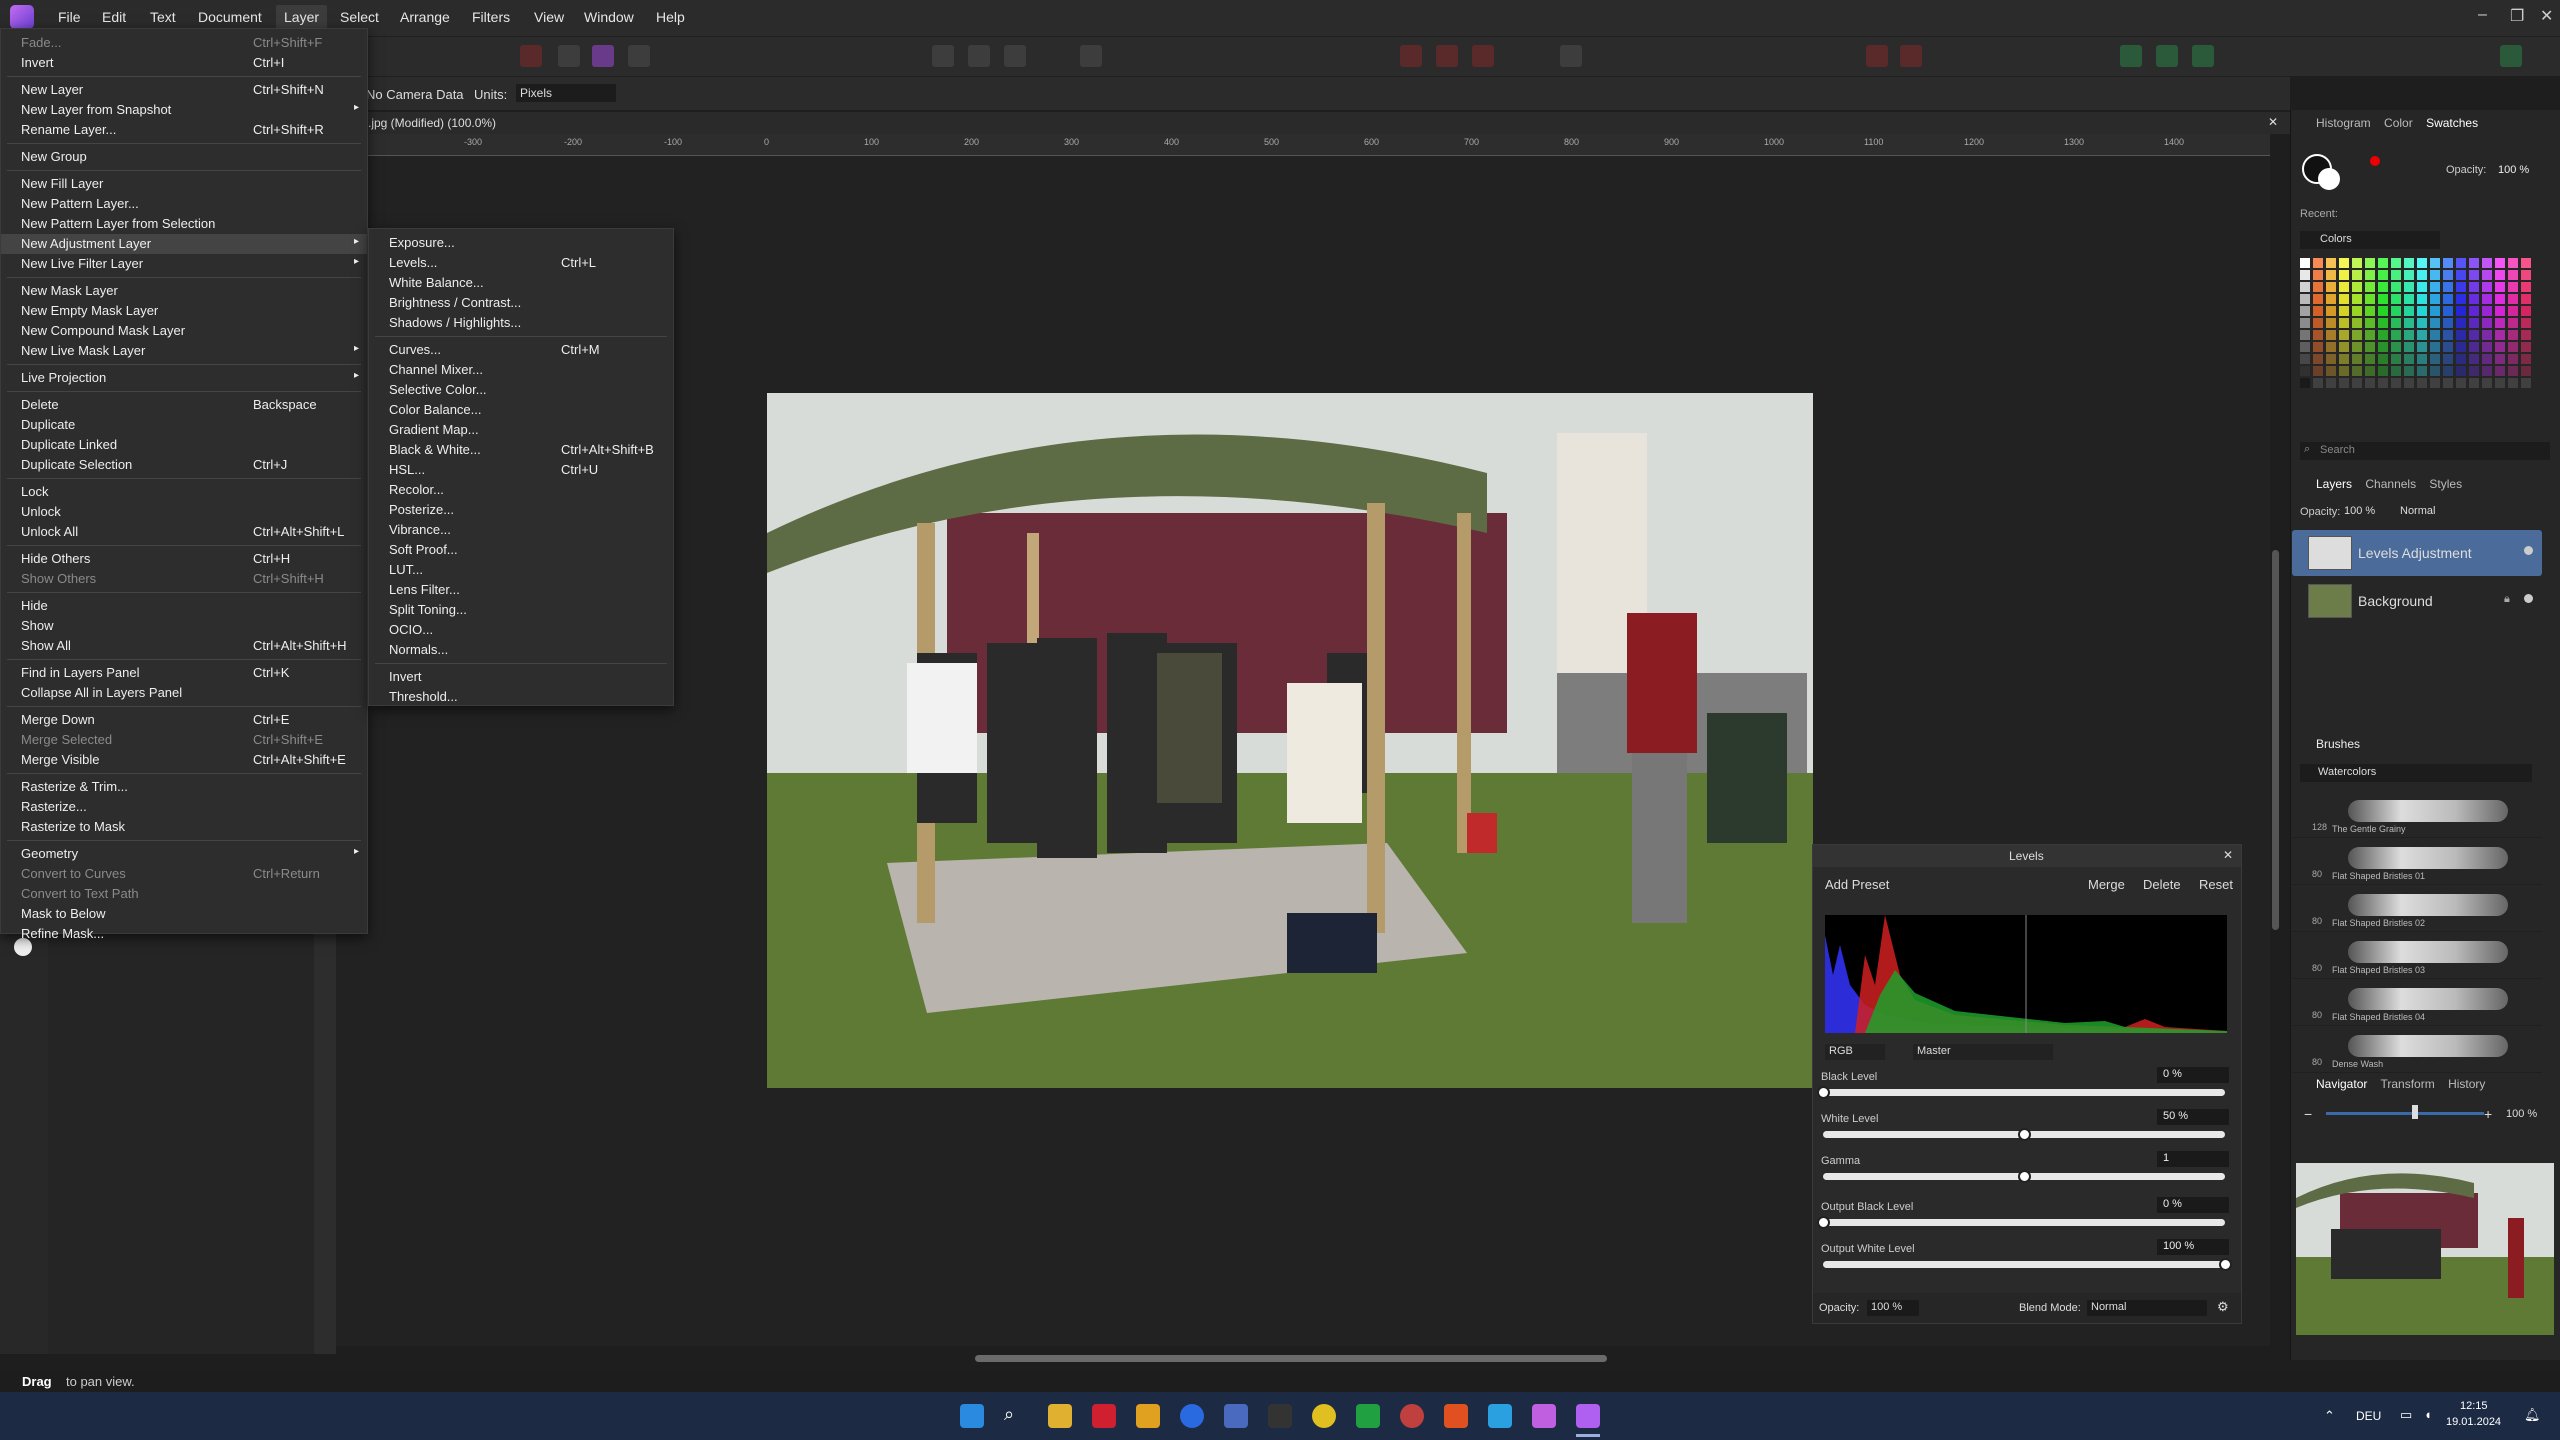 The height and width of the screenshot is (1440, 2560). What do you see at coordinates (184, 130) in the screenshot?
I see `menu-item-rename-layer: Rename Layer... Ctrl+Shift+R` at bounding box center [184, 130].